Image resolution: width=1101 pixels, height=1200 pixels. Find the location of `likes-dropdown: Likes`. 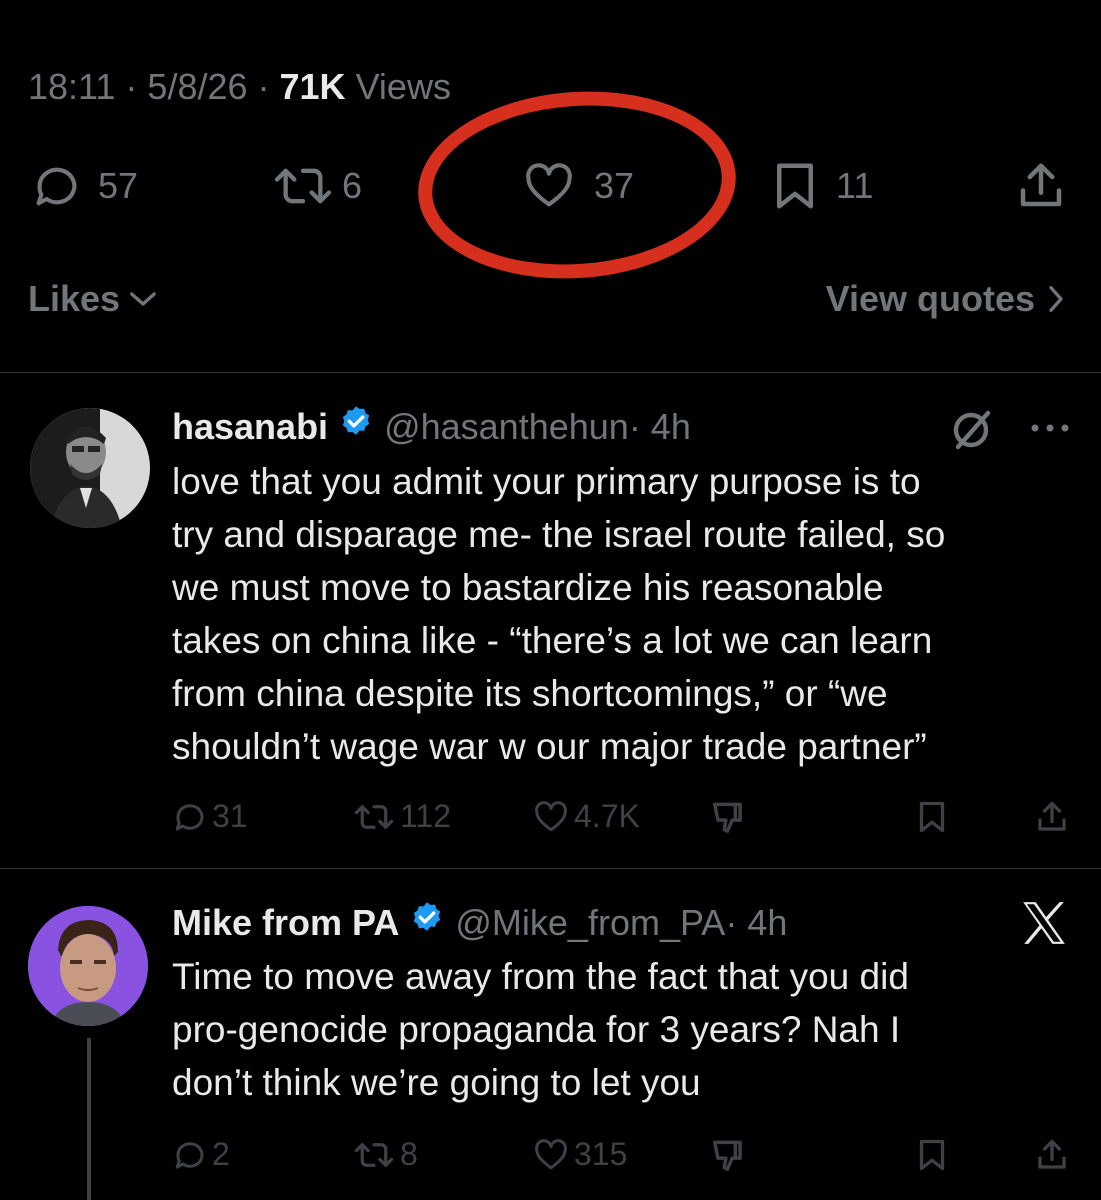

likes-dropdown: Likes is located at coordinates (93, 299).